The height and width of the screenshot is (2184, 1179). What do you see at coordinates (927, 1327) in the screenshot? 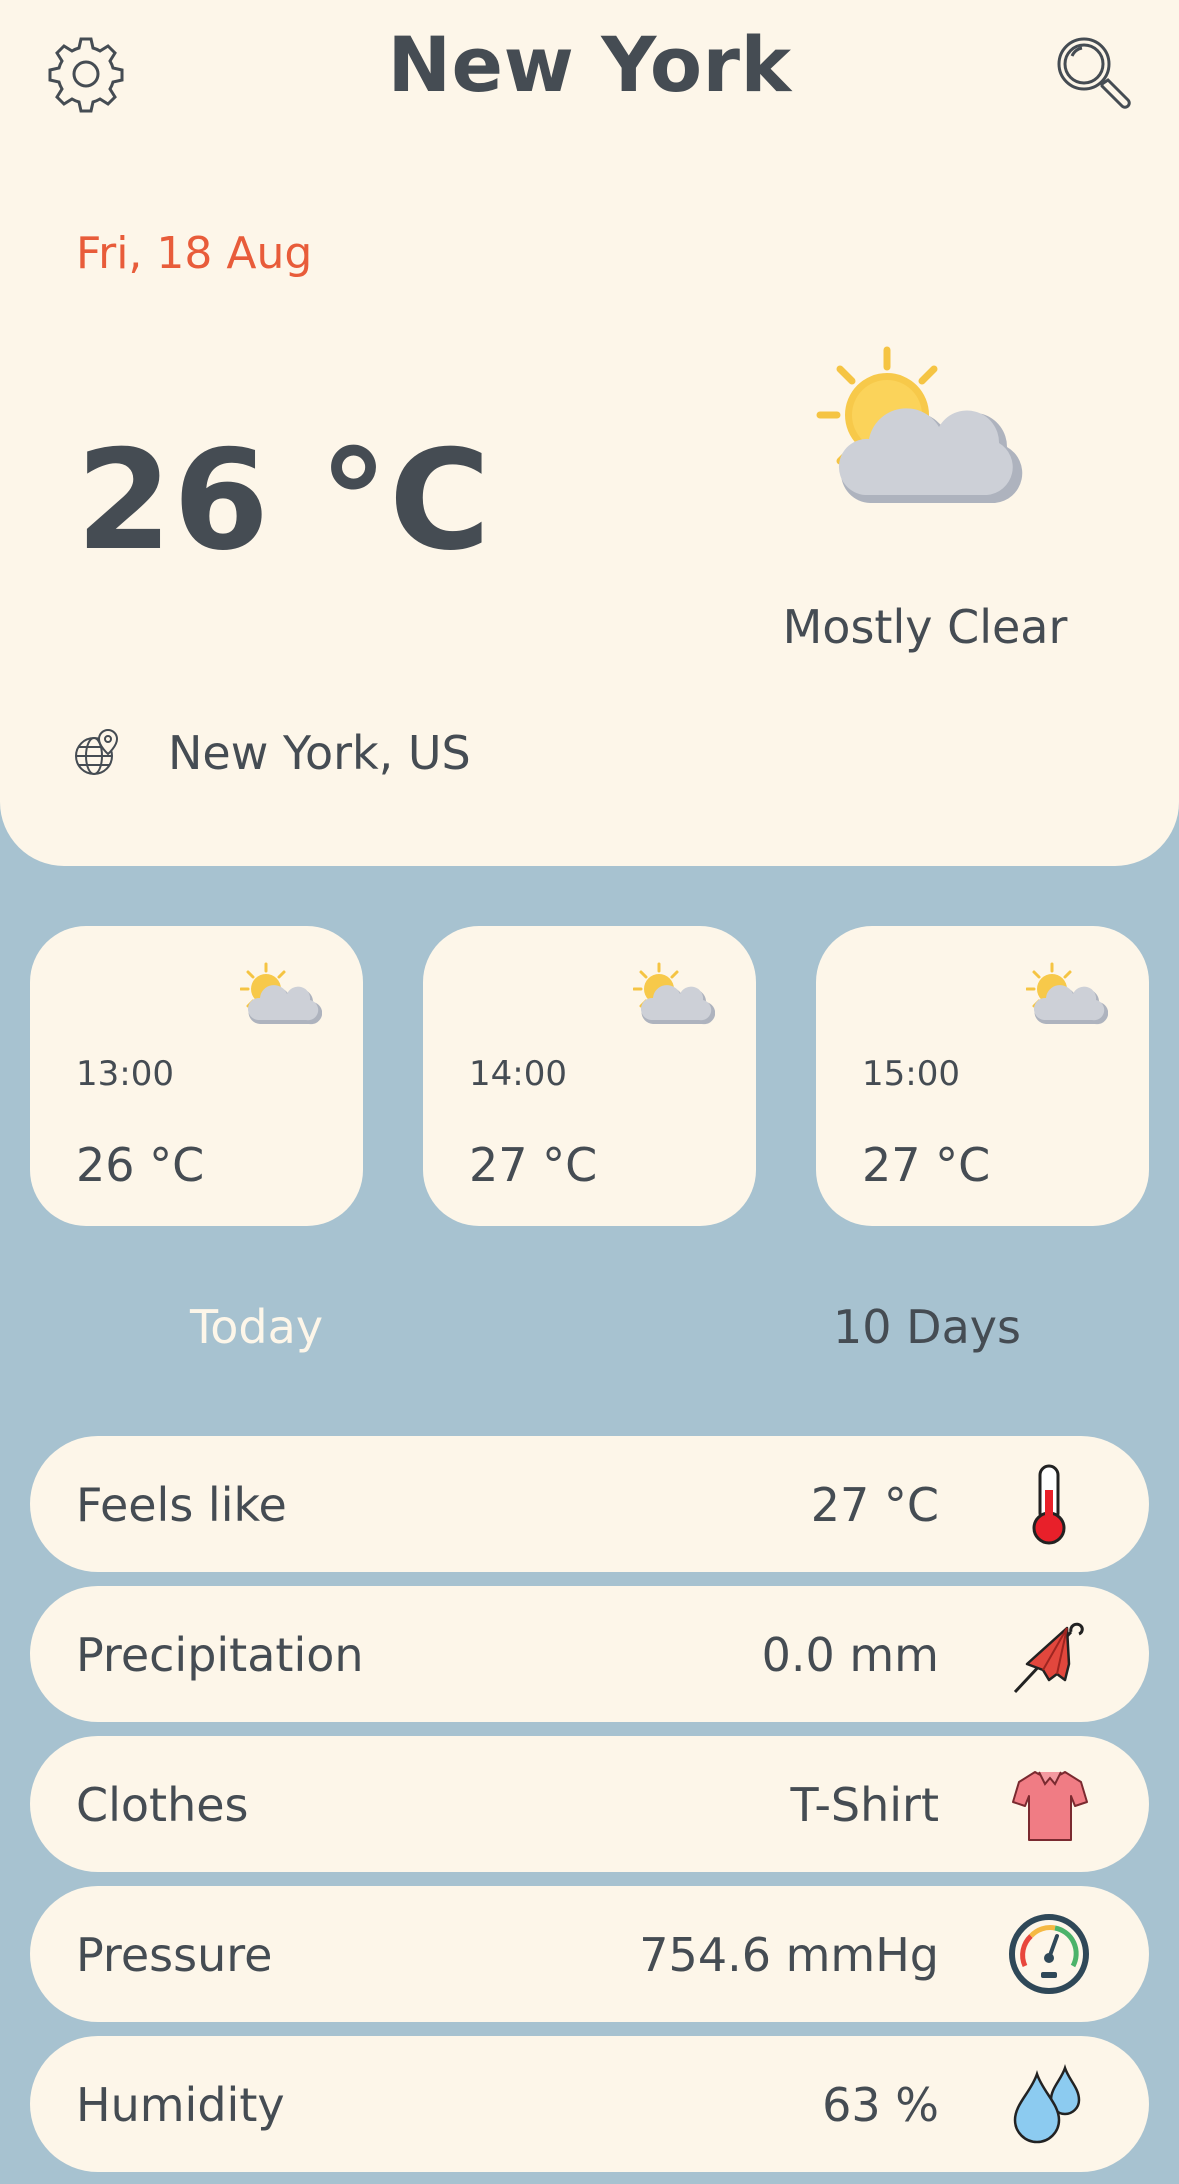
I see `tab-10-days: 10 Days` at bounding box center [927, 1327].